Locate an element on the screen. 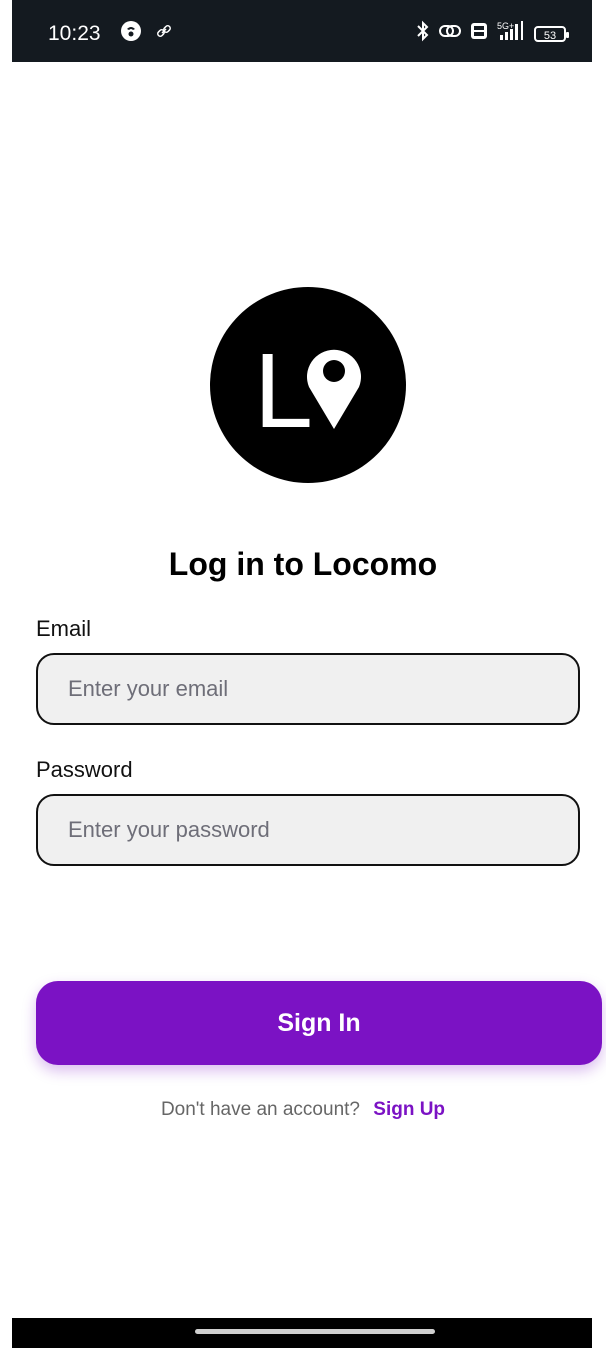 The image size is (606, 1348). app-logo: L is located at coordinates (308, 385).